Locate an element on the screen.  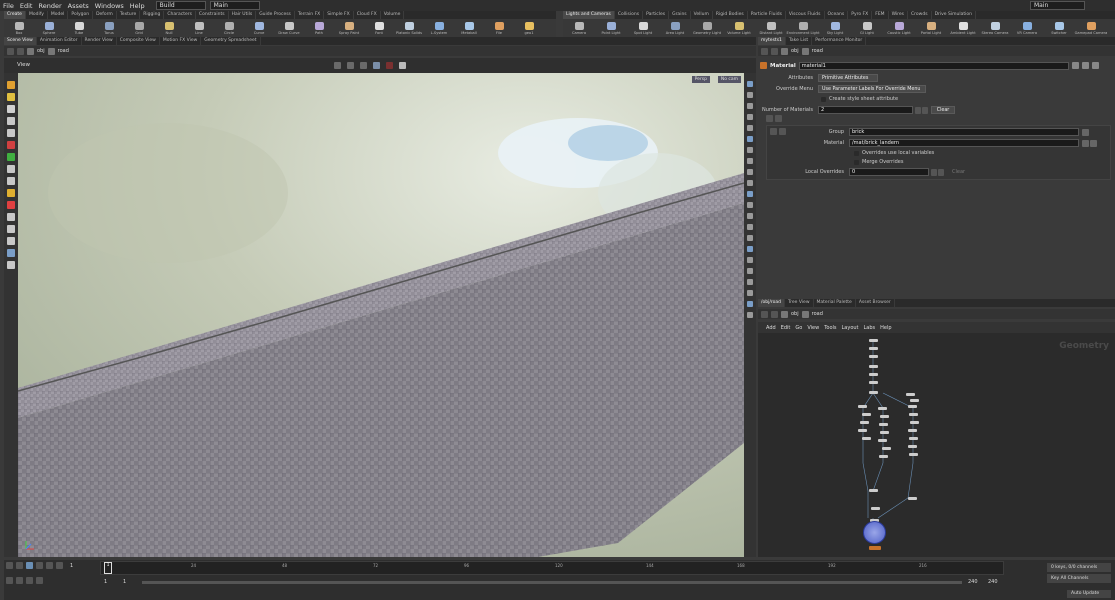
shelf-tool: GI Light is located at coordinates (867, 28).